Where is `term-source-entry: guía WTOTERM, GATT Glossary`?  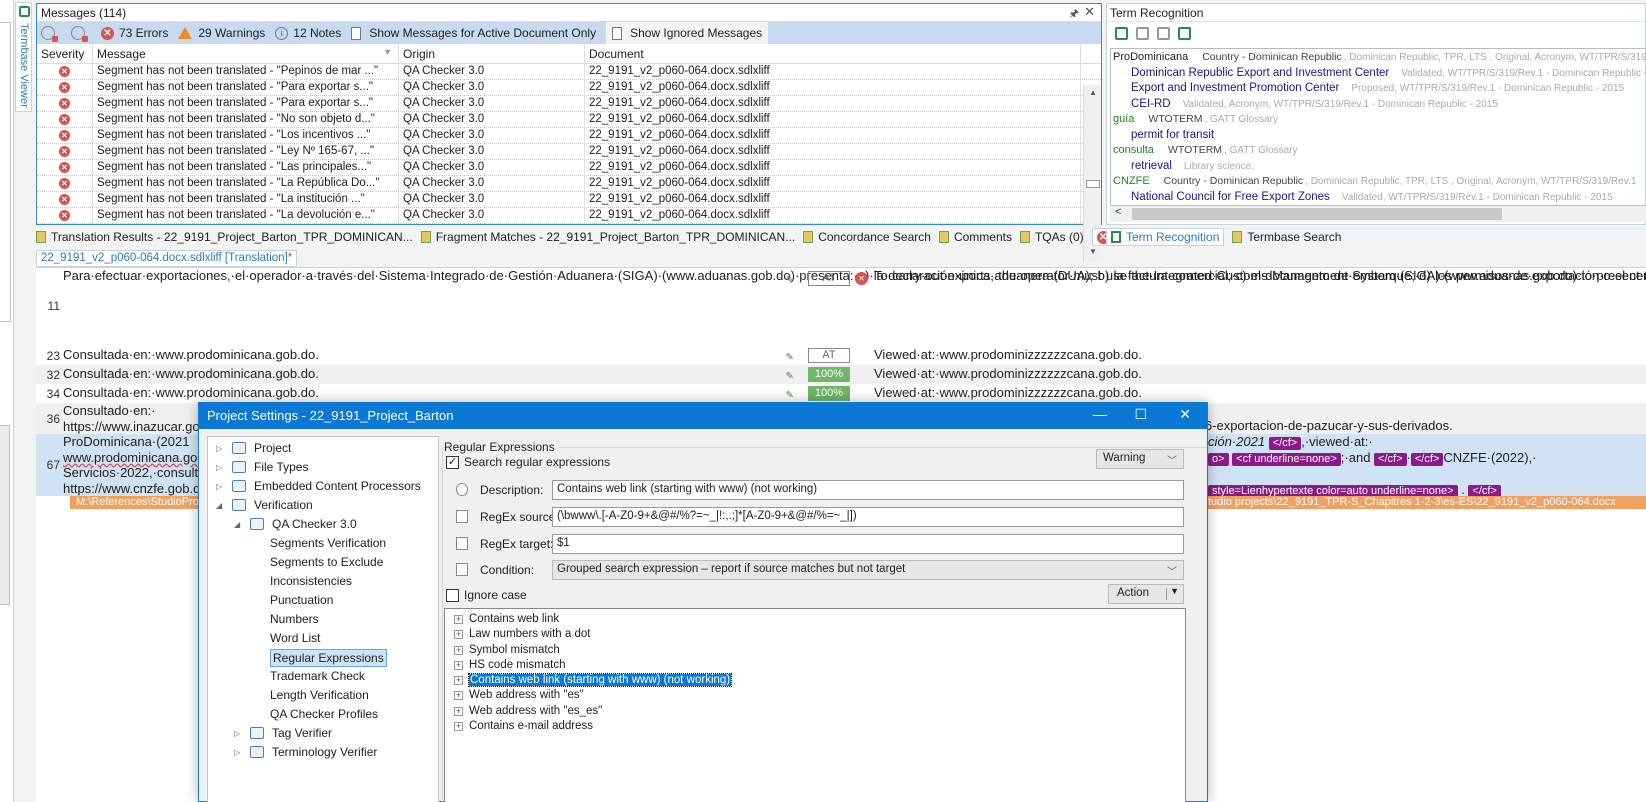 term-source-entry: guía WTOTERM, GATT Glossary is located at coordinates (1378, 120).